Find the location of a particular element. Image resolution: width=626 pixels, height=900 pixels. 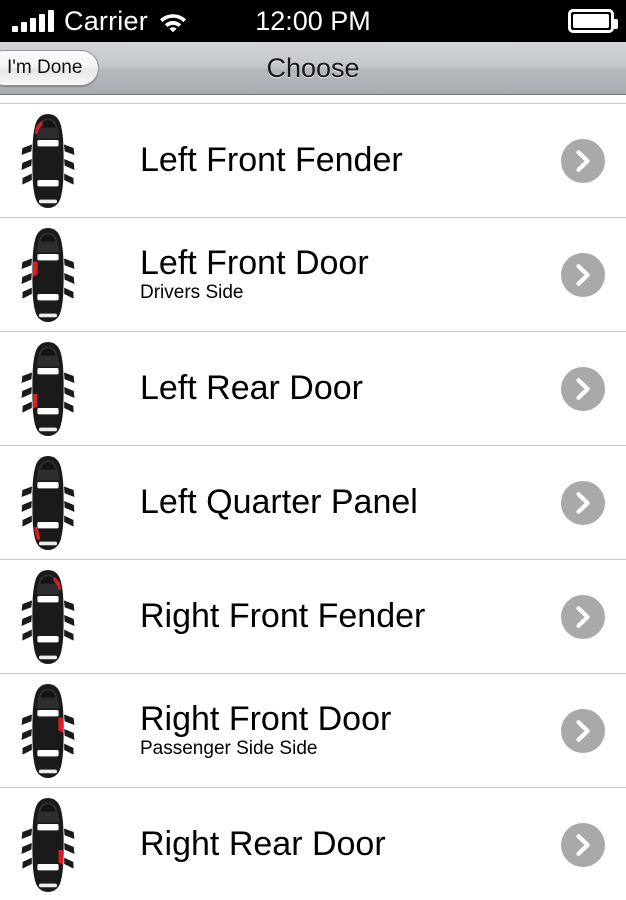

list-item: Left Quarter Panel is located at coordinates (313, 503).